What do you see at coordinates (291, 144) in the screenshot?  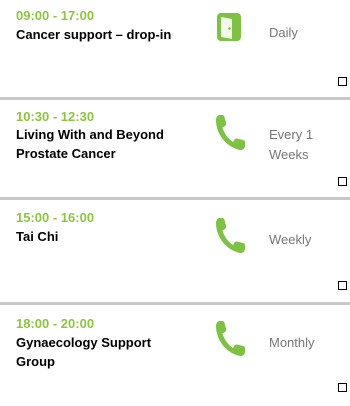 I see `event-frequency: Every 1 Weeks` at bounding box center [291, 144].